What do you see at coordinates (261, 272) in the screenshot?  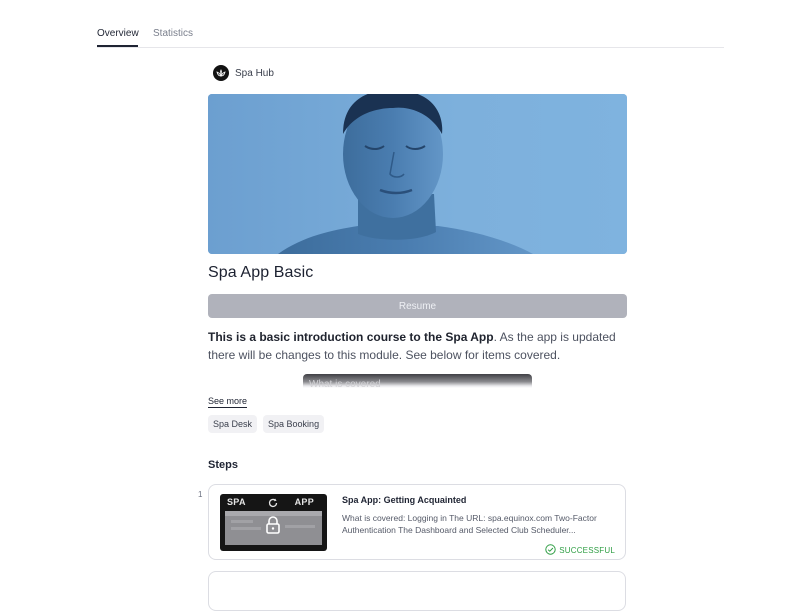 I see `course-title: Spa App Basic` at bounding box center [261, 272].